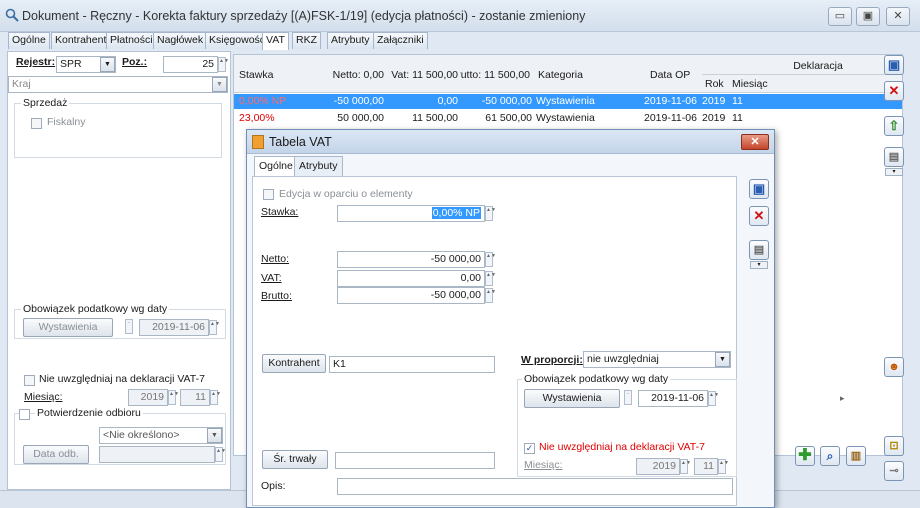  What do you see at coordinates (894, 65) in the screenshot?
I see `save-icon: ▣` at bounding box center [894, 65].